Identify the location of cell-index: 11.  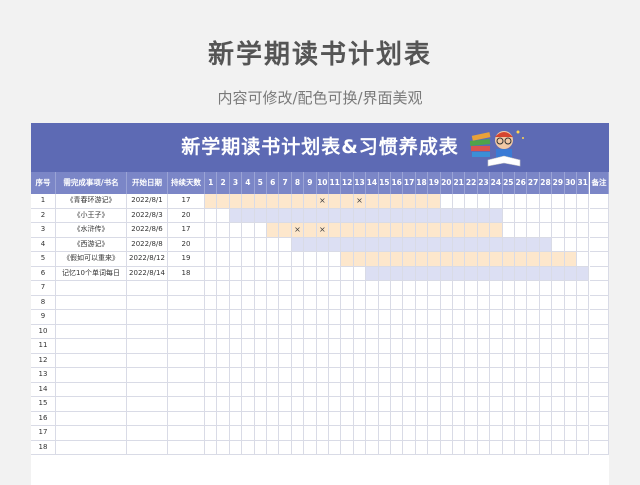
(43, 346).